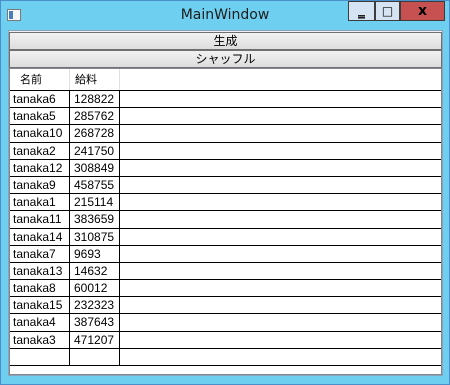 The image size is (450, 385). What do you see at coordinates (225, 254) in the screenshot?
I see `table-row: tanaka7 9693` at bounding box center [225, 254].